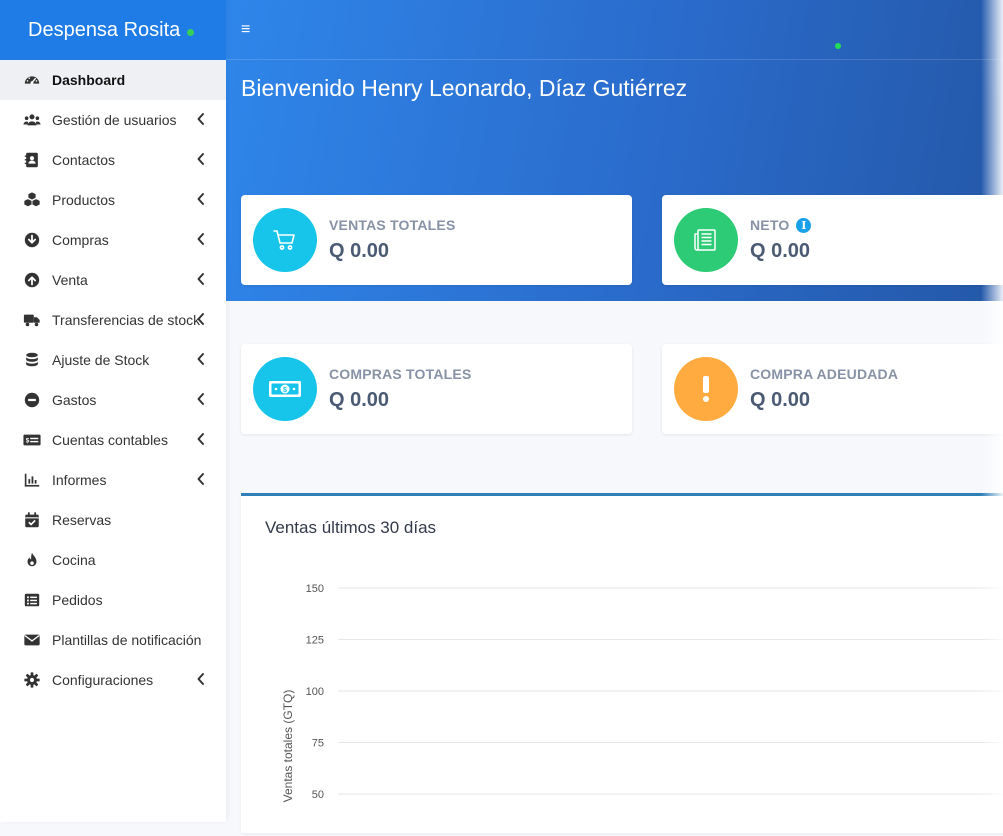 The width and height of the screenshot is (1003, 836). Describe the element at coordinates (113, 240) in the screenshot. I see `sidebar-item-arrow-circle-down: Compras` at that location.